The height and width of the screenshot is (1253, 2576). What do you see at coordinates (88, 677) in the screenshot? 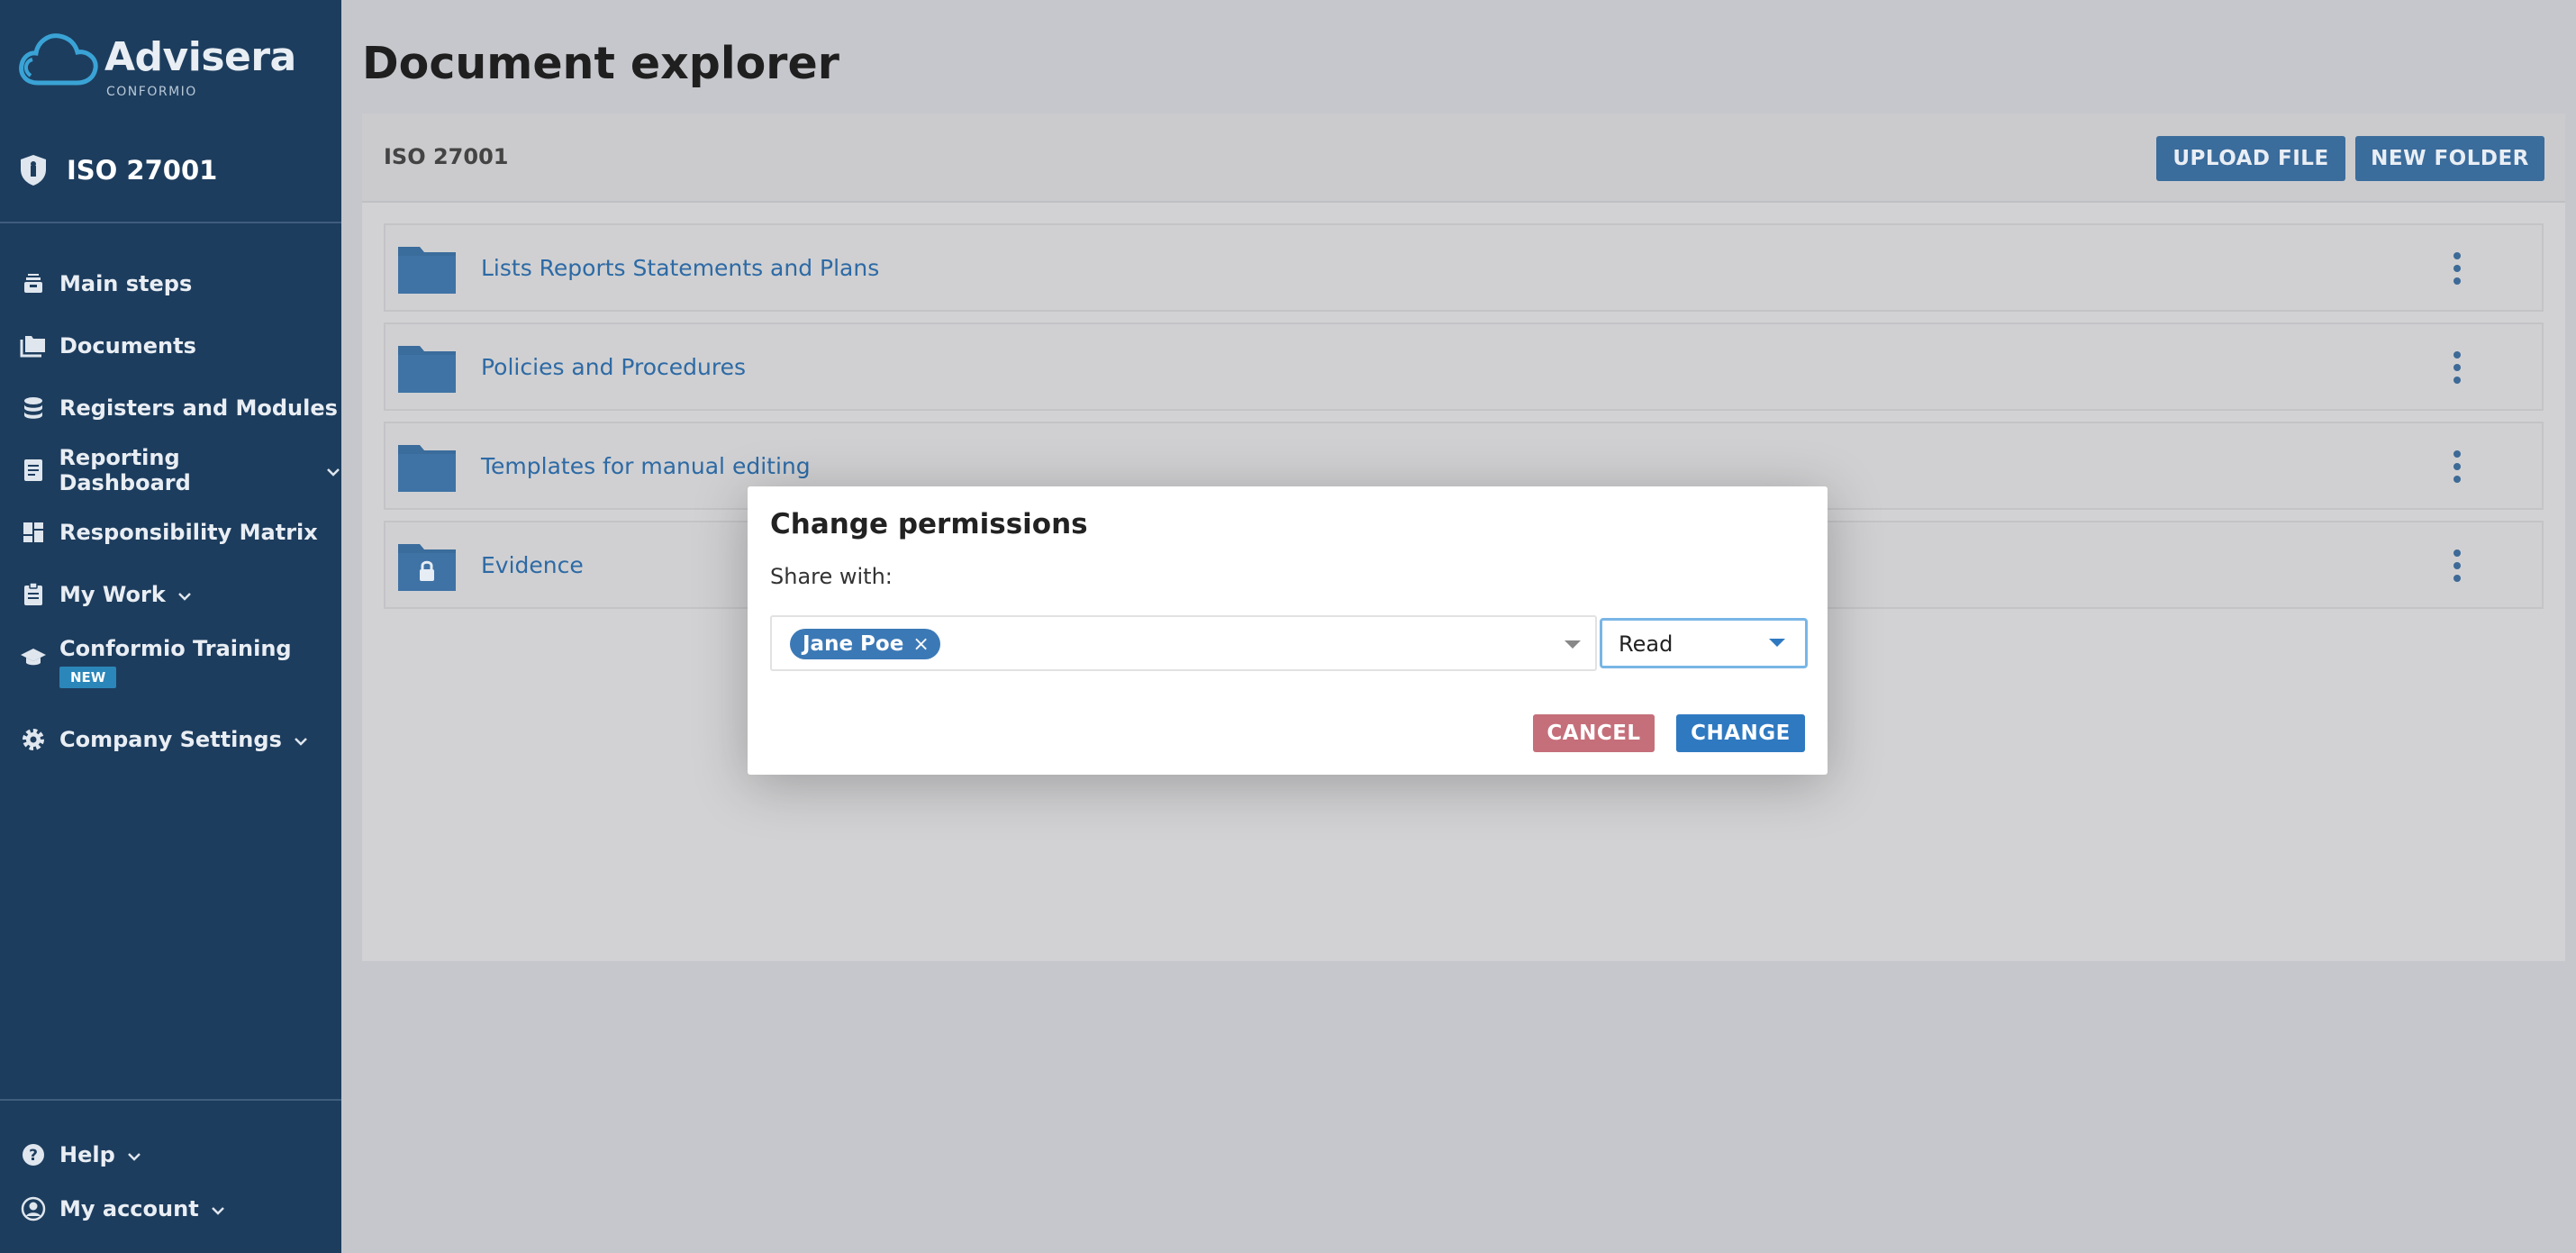
I see `new-badge: NEW` at bounding box center [88, 677].